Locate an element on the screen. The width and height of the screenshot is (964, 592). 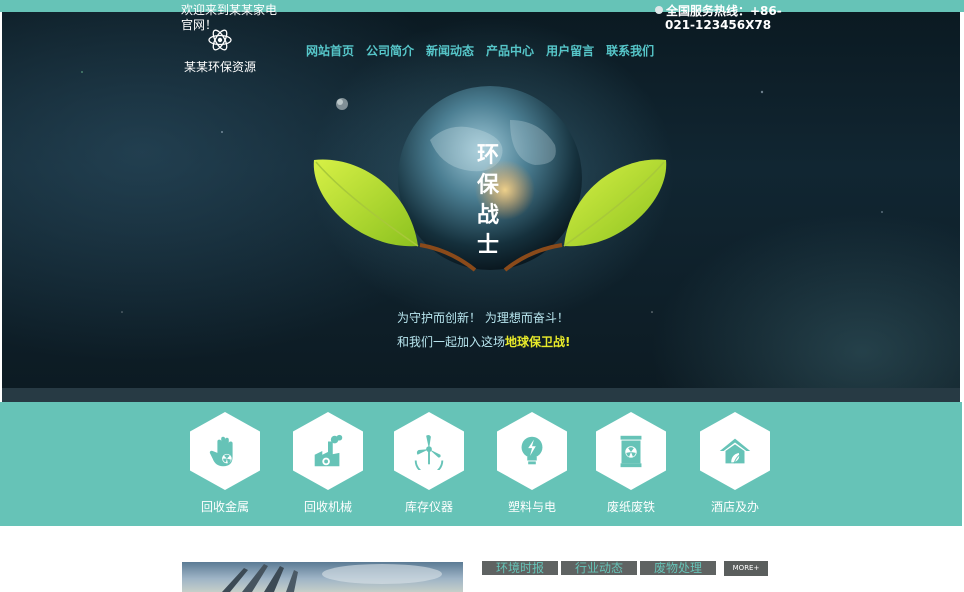
nav-item-about: 公司简介 is located at coordinates (390, 50).